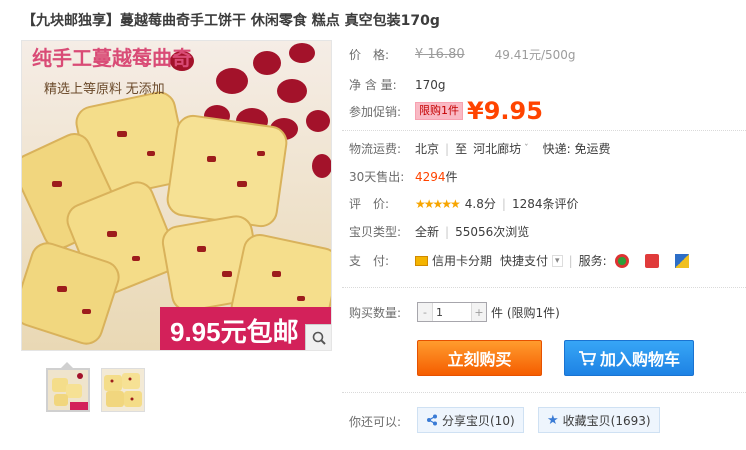  I want to click on condition-row: 宝贝类型: 全新 | 55056次浏览, so click(439, 232).